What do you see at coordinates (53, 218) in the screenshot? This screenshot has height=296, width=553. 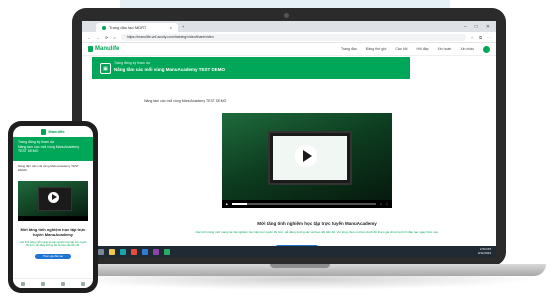 I see `phone-video-controls` at bounding box center [53, 218].